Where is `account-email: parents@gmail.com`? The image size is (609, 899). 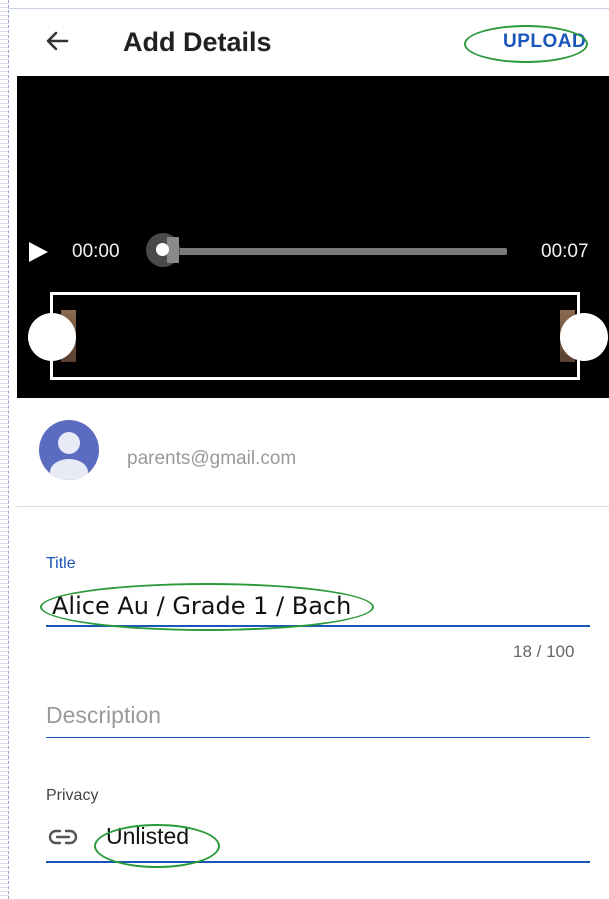 account-email: parents@gmail.com is located at coordinates (212, 458).